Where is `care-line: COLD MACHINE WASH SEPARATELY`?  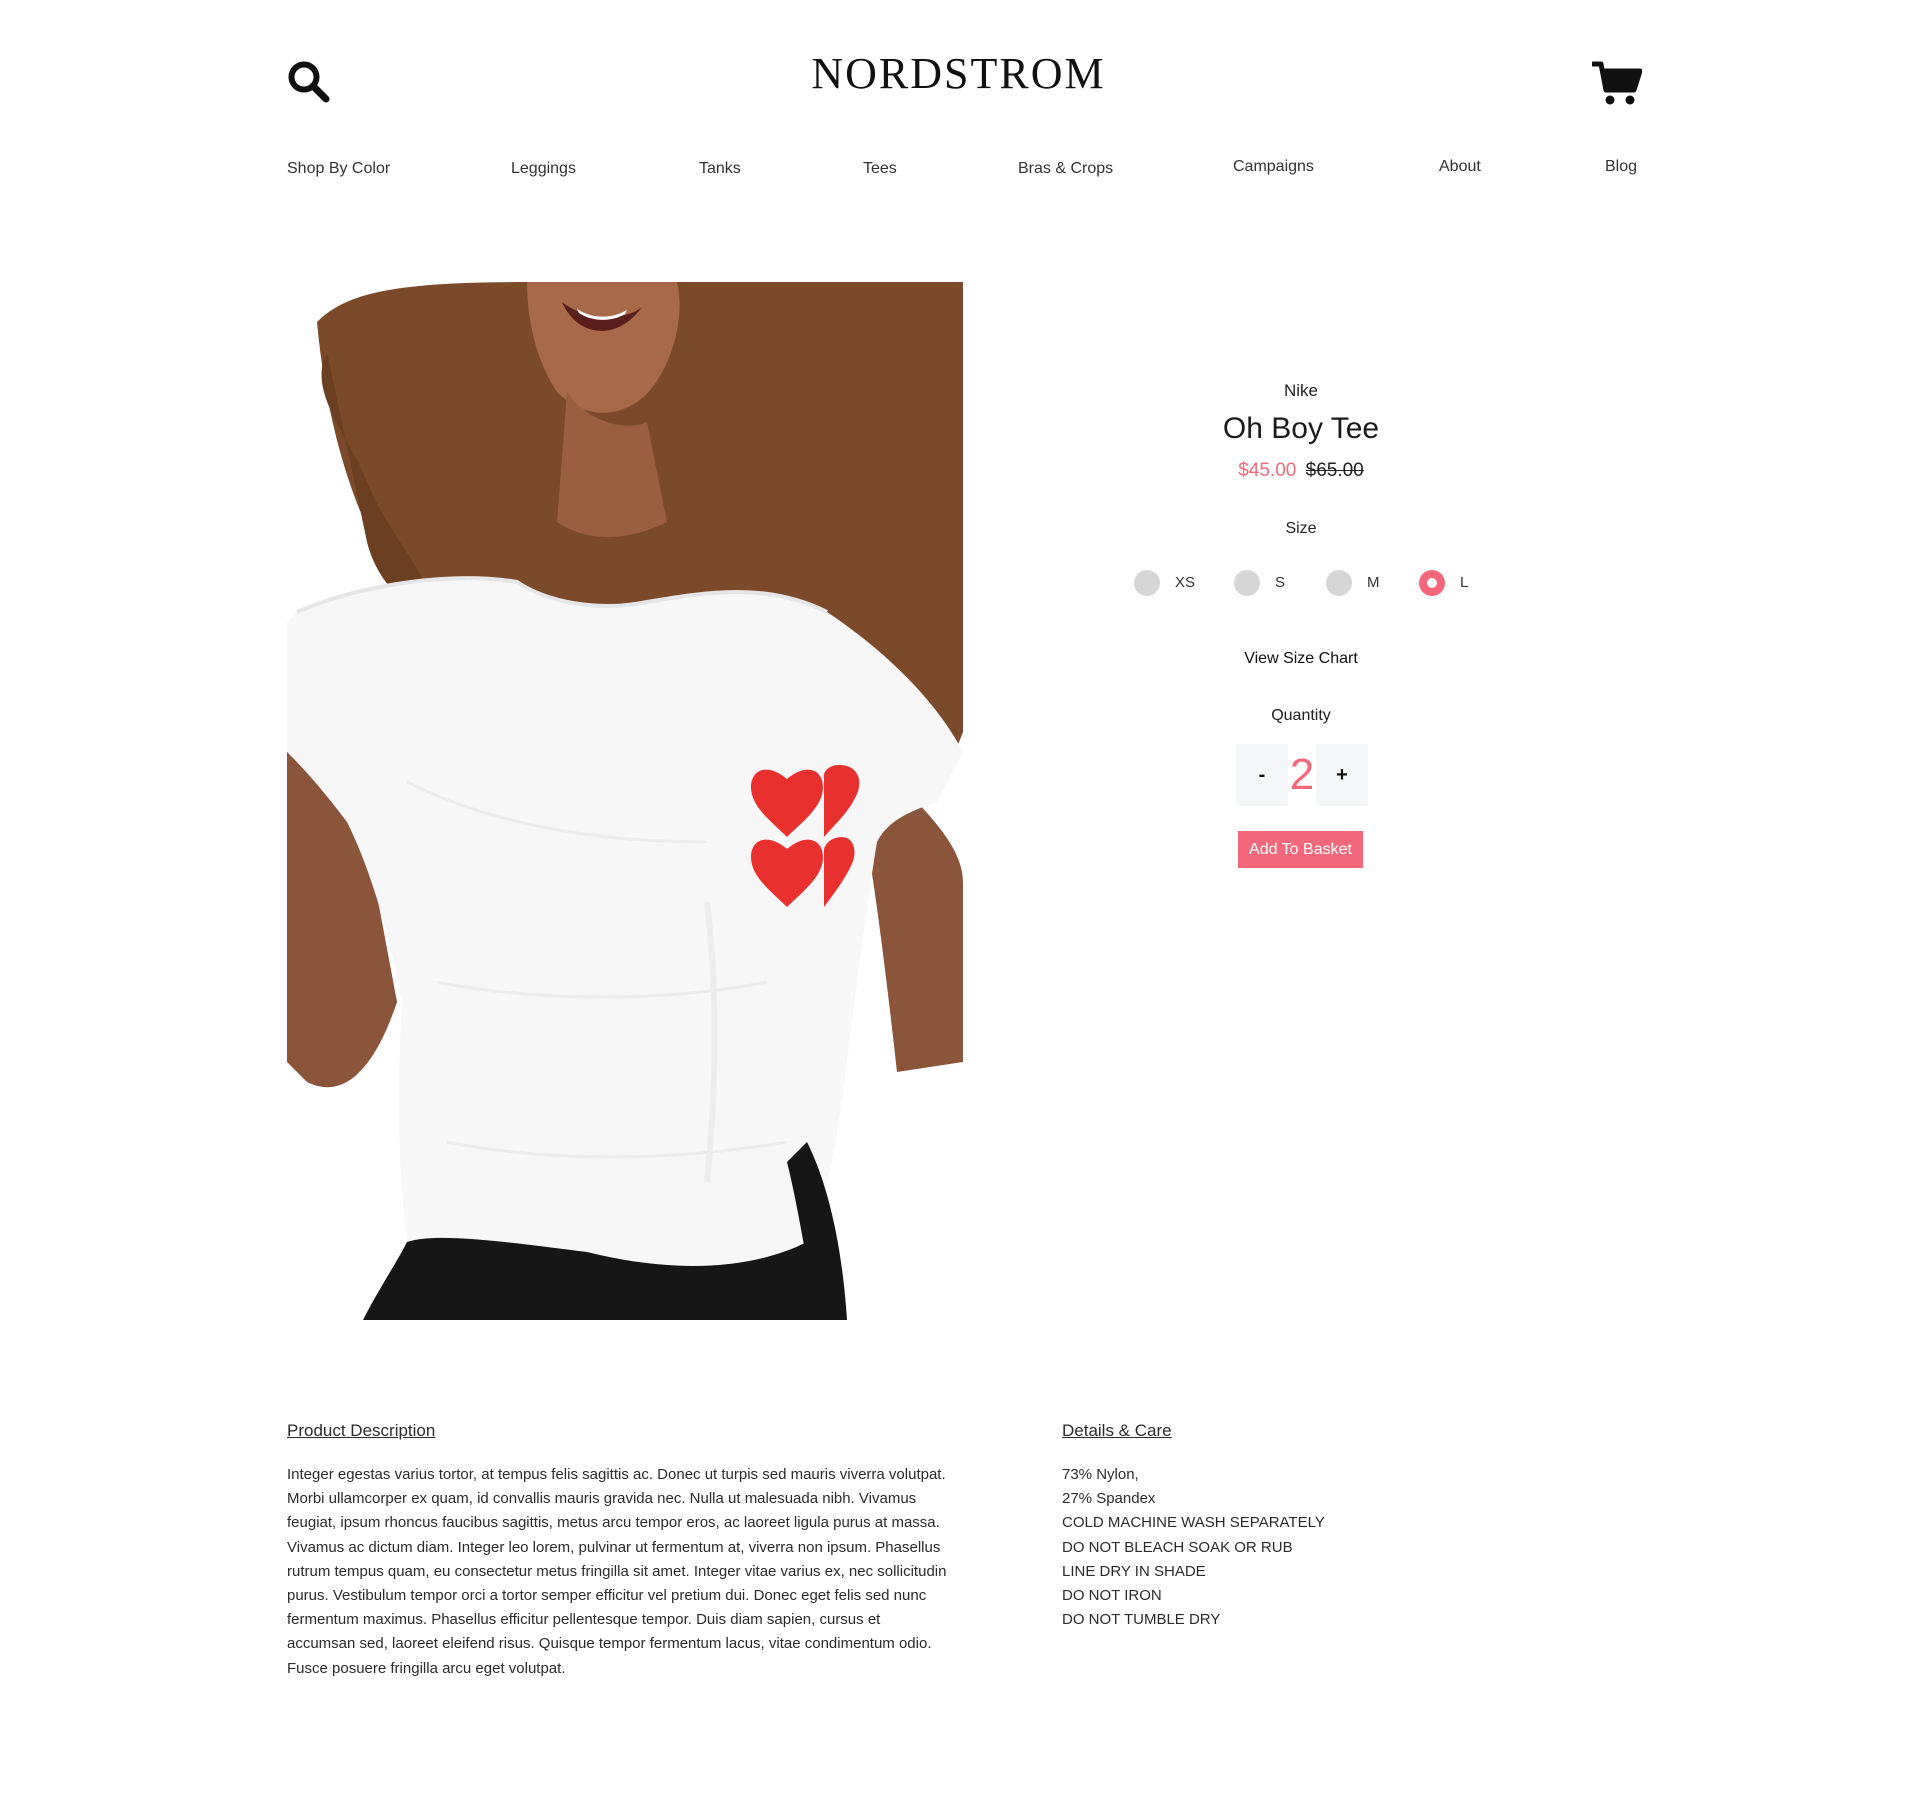 care-line: COLD MACHINE WASH SEPARATELY is located at coordinates (1193, 1523).